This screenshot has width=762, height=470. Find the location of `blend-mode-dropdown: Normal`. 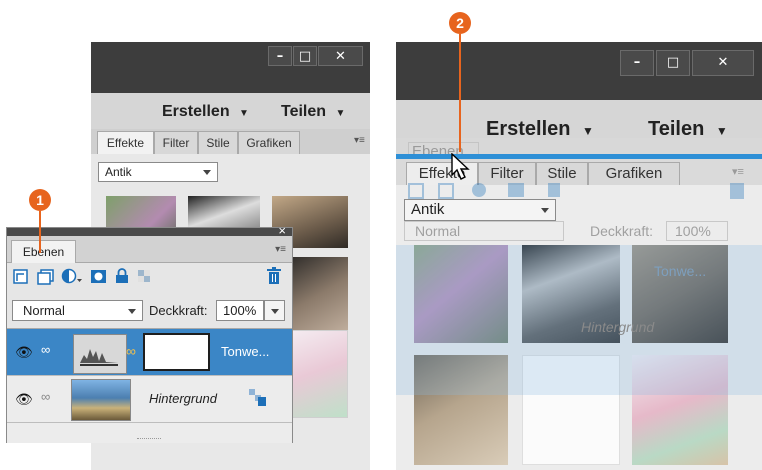

blend-mode-dropdown: Normal is located at coordinates (77, 310).